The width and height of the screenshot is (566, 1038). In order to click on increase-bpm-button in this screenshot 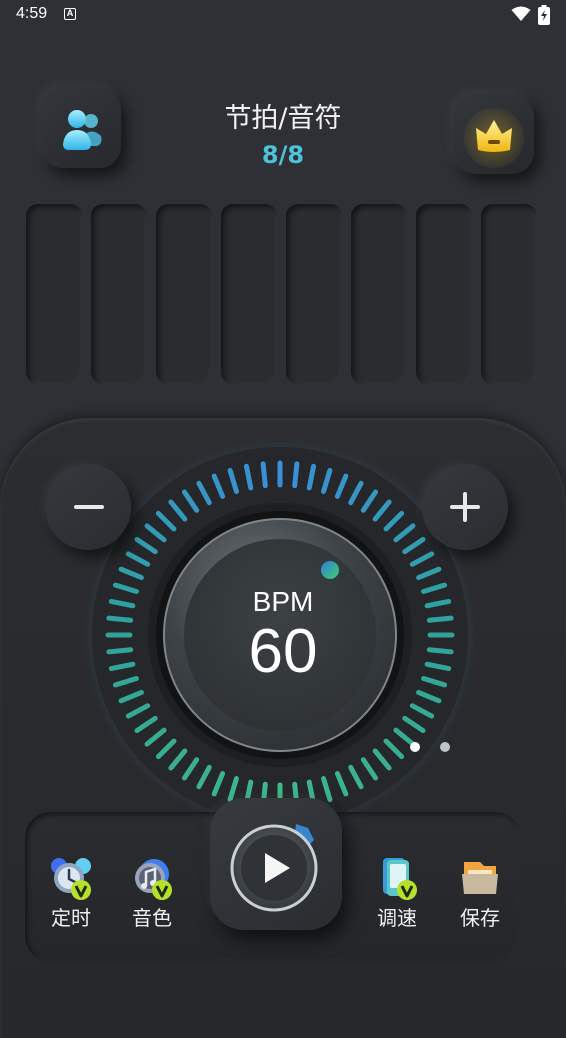, I will do `click(465, 507)`.